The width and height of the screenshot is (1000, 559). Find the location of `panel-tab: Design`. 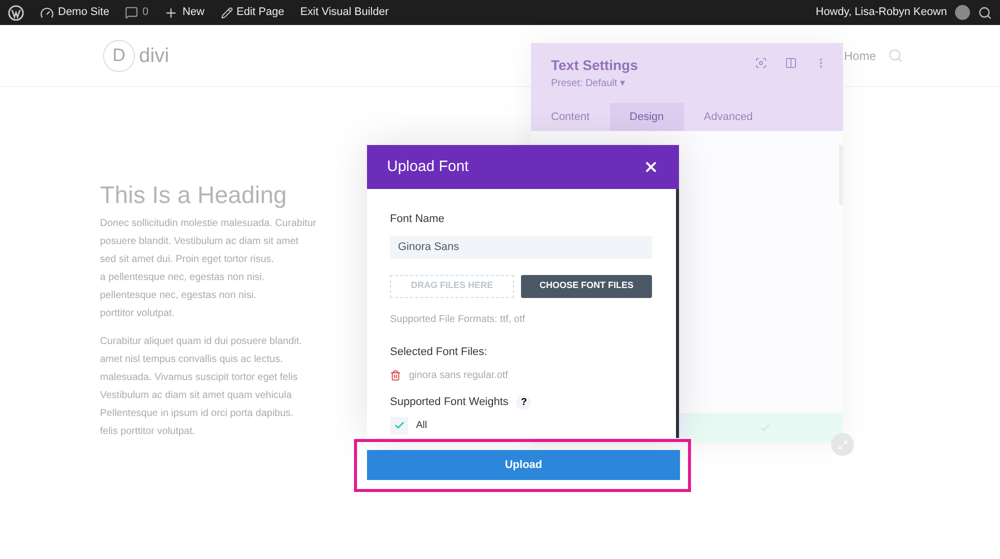

panel-tab: Design is located at coordinates (647, 117).